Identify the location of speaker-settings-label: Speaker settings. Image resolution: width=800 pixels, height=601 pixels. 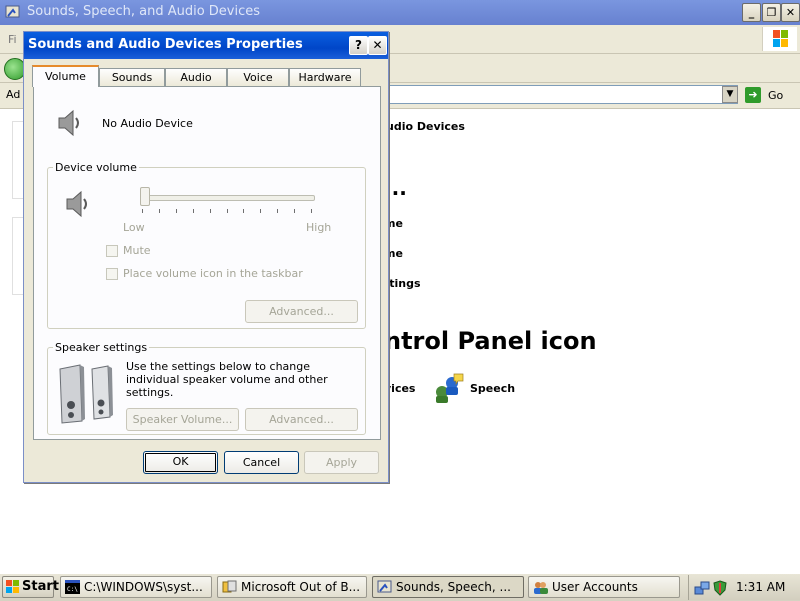
(101, 347).